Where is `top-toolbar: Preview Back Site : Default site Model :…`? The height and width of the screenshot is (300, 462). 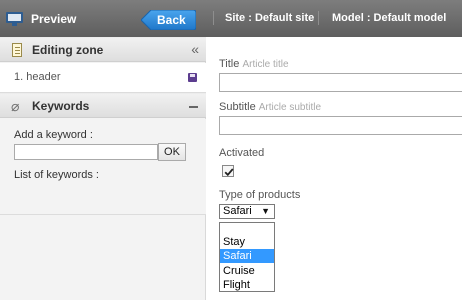 top-toolbar: Preview Back Site : Default site Model :… is located at coordinates (231, 18).